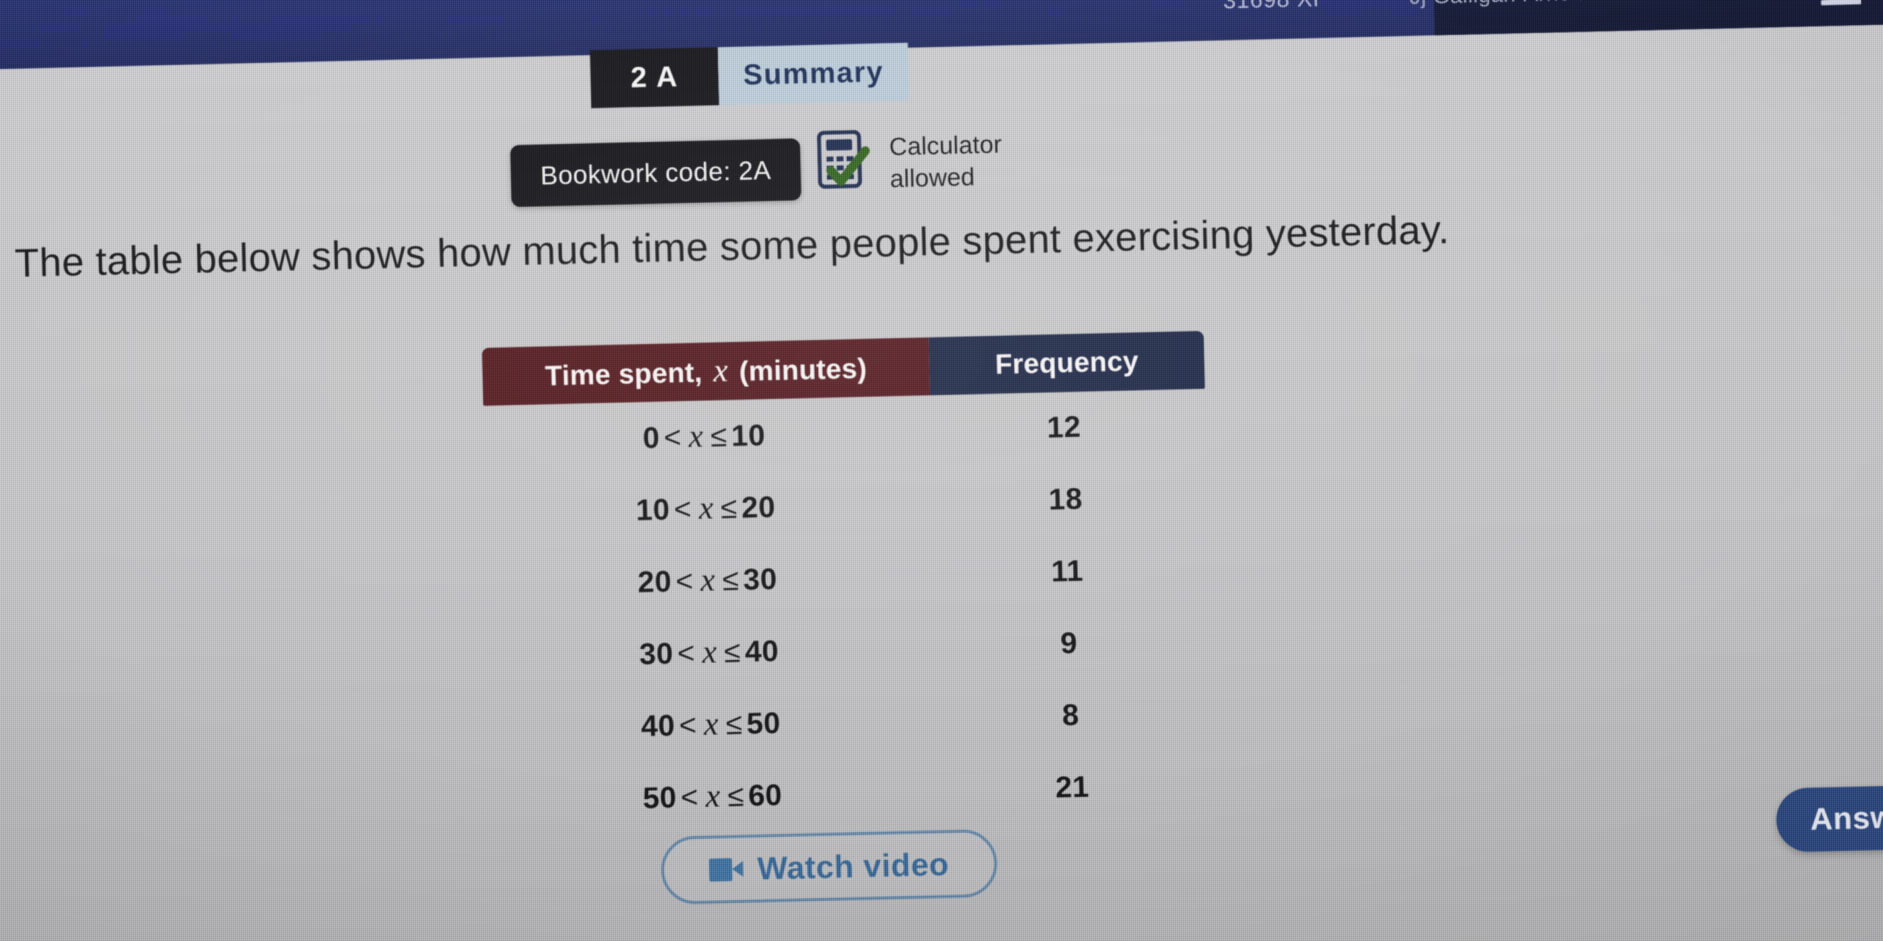 This screenshot has width=1883, height=941. Describe the element at coordinates (1072, 787) in the screenshot. I see `cell-frequency: 21` at that location.